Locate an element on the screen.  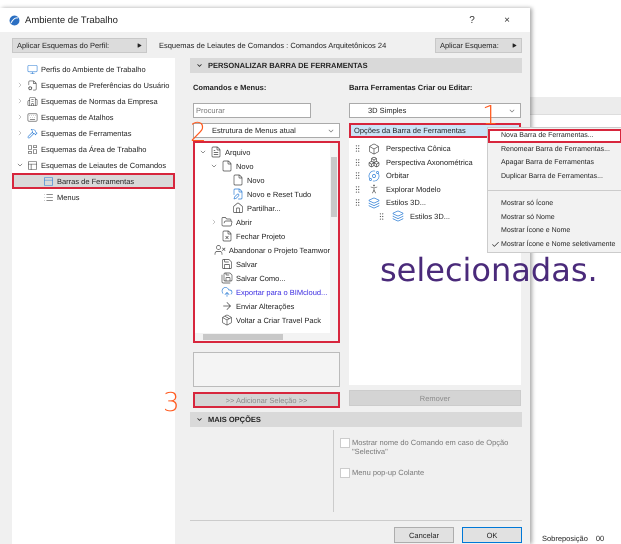
vertical-scrollbar is located at coordinates (334, 238).